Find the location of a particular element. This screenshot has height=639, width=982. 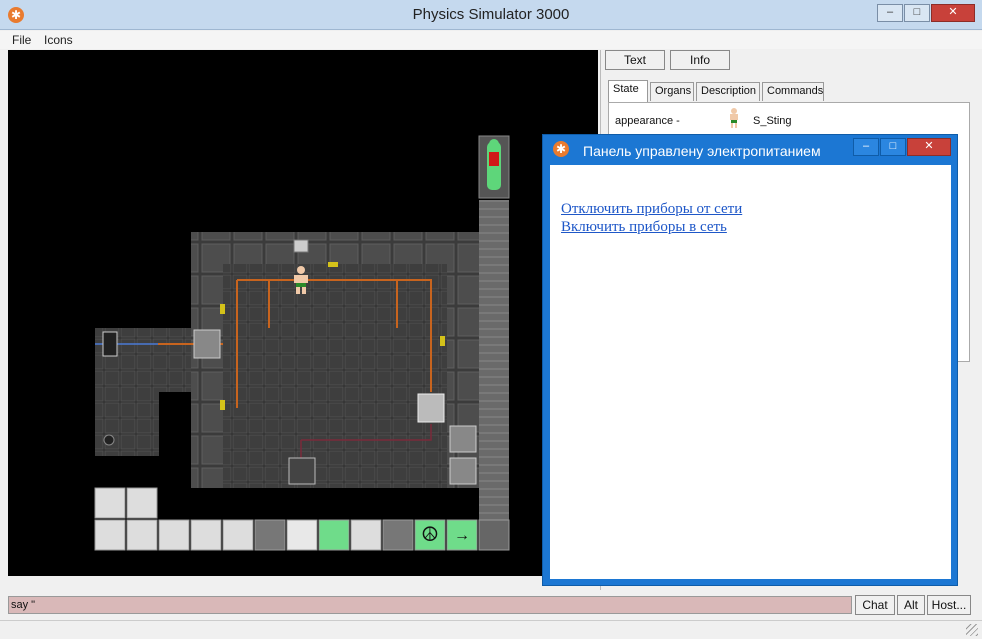

generator-machine is located at coordinates (431, 408).